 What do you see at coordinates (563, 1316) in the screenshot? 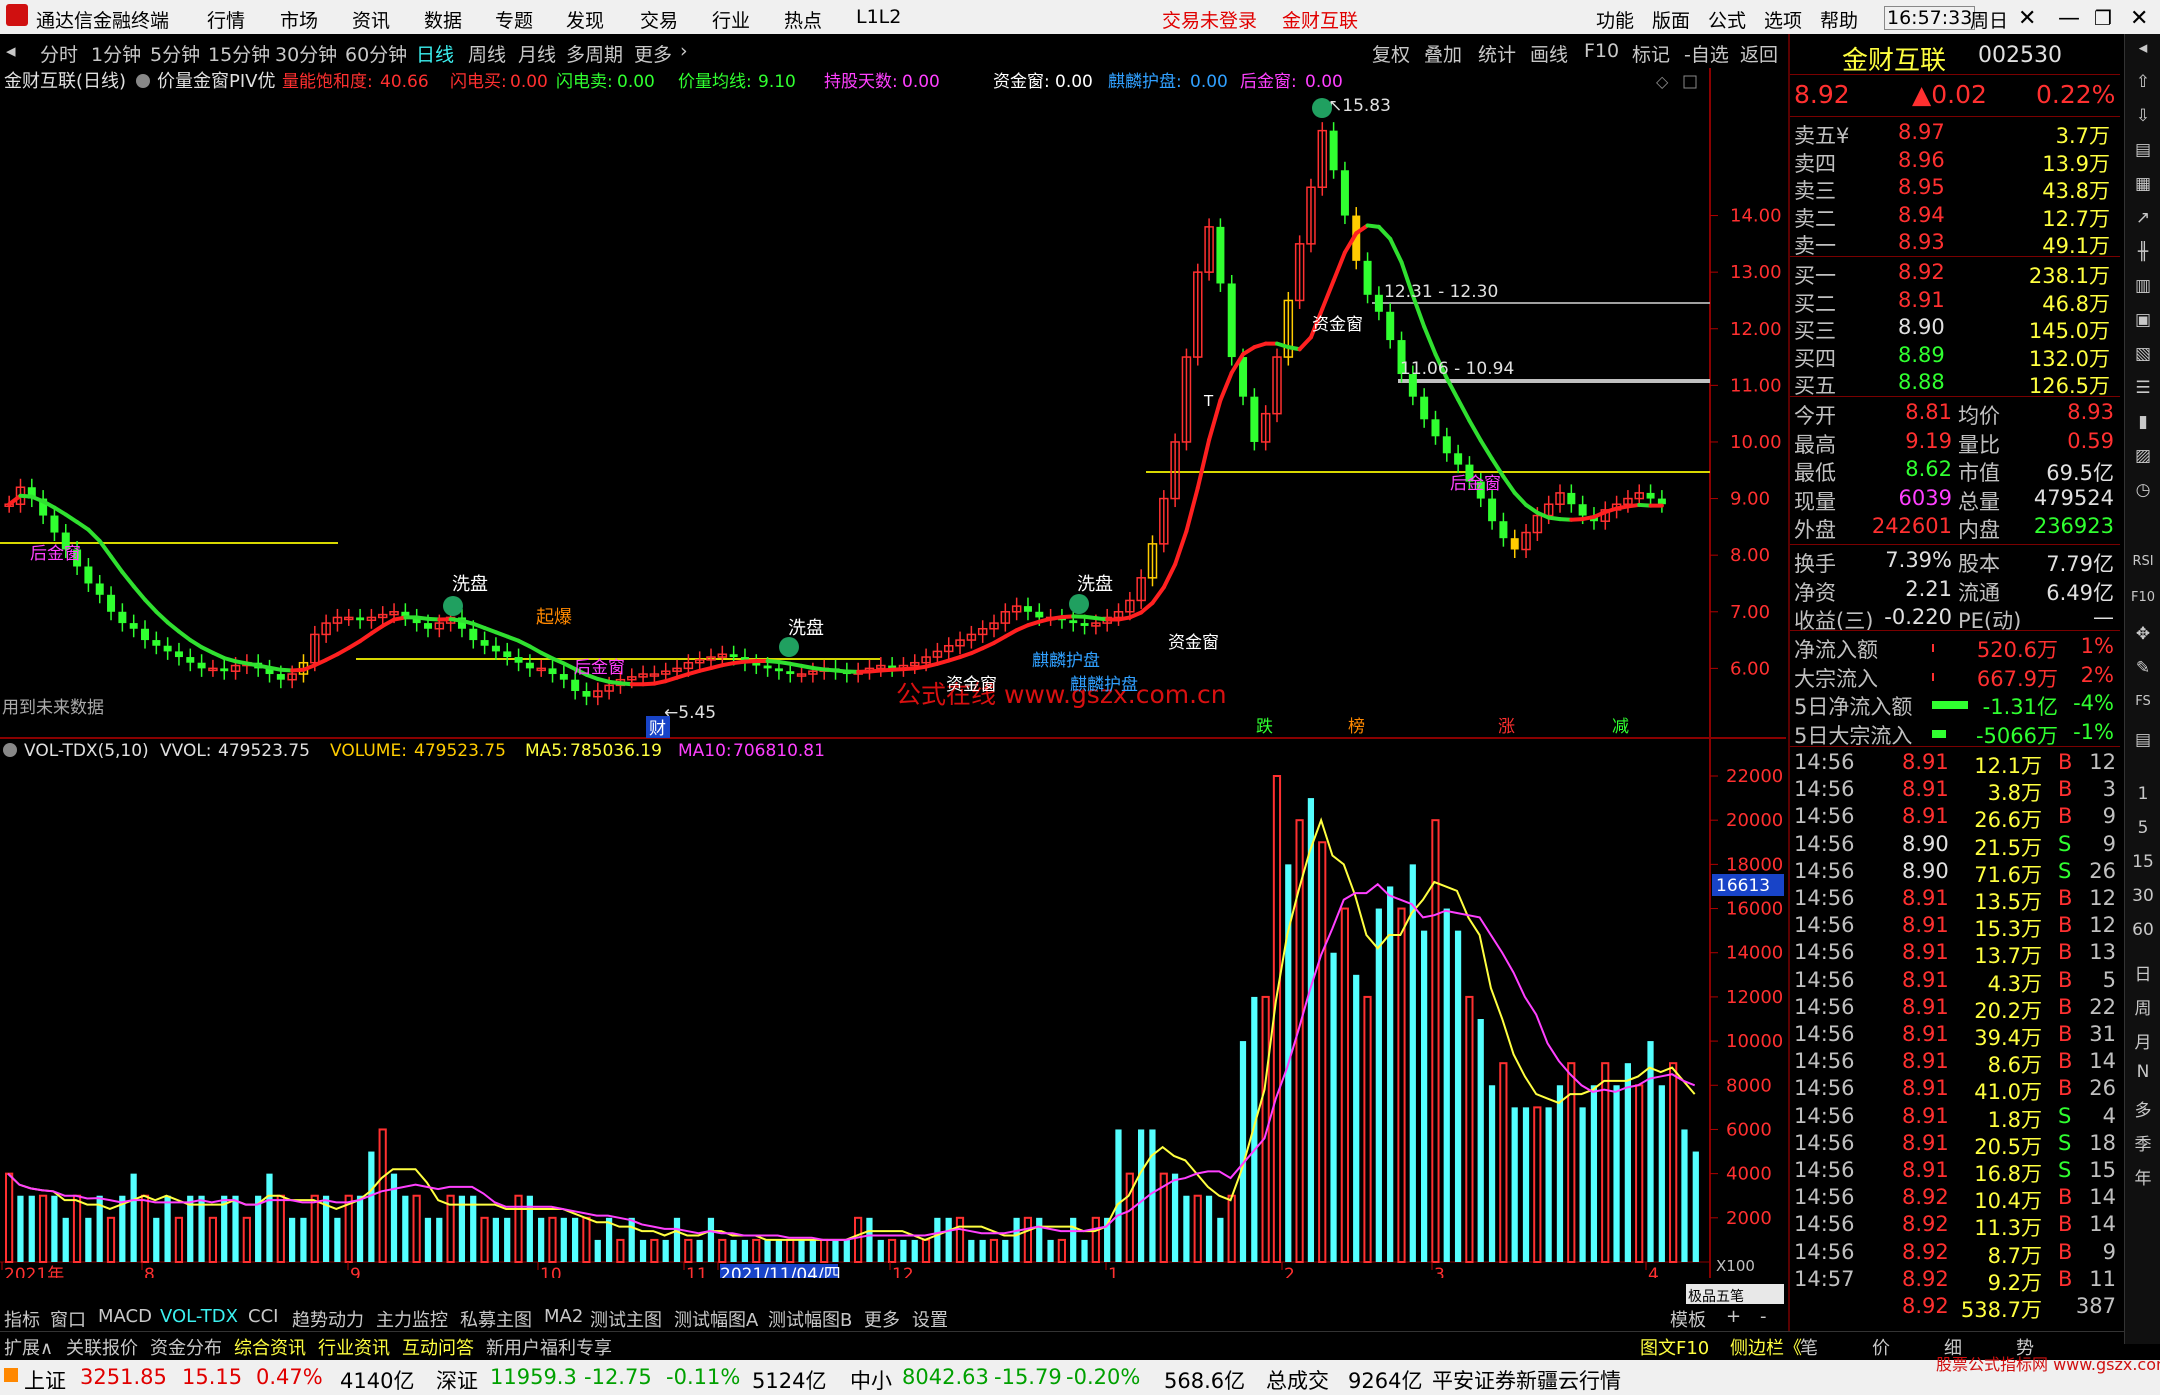
I see `tab-ma2: MA2` at bounding box center [563, 1316].